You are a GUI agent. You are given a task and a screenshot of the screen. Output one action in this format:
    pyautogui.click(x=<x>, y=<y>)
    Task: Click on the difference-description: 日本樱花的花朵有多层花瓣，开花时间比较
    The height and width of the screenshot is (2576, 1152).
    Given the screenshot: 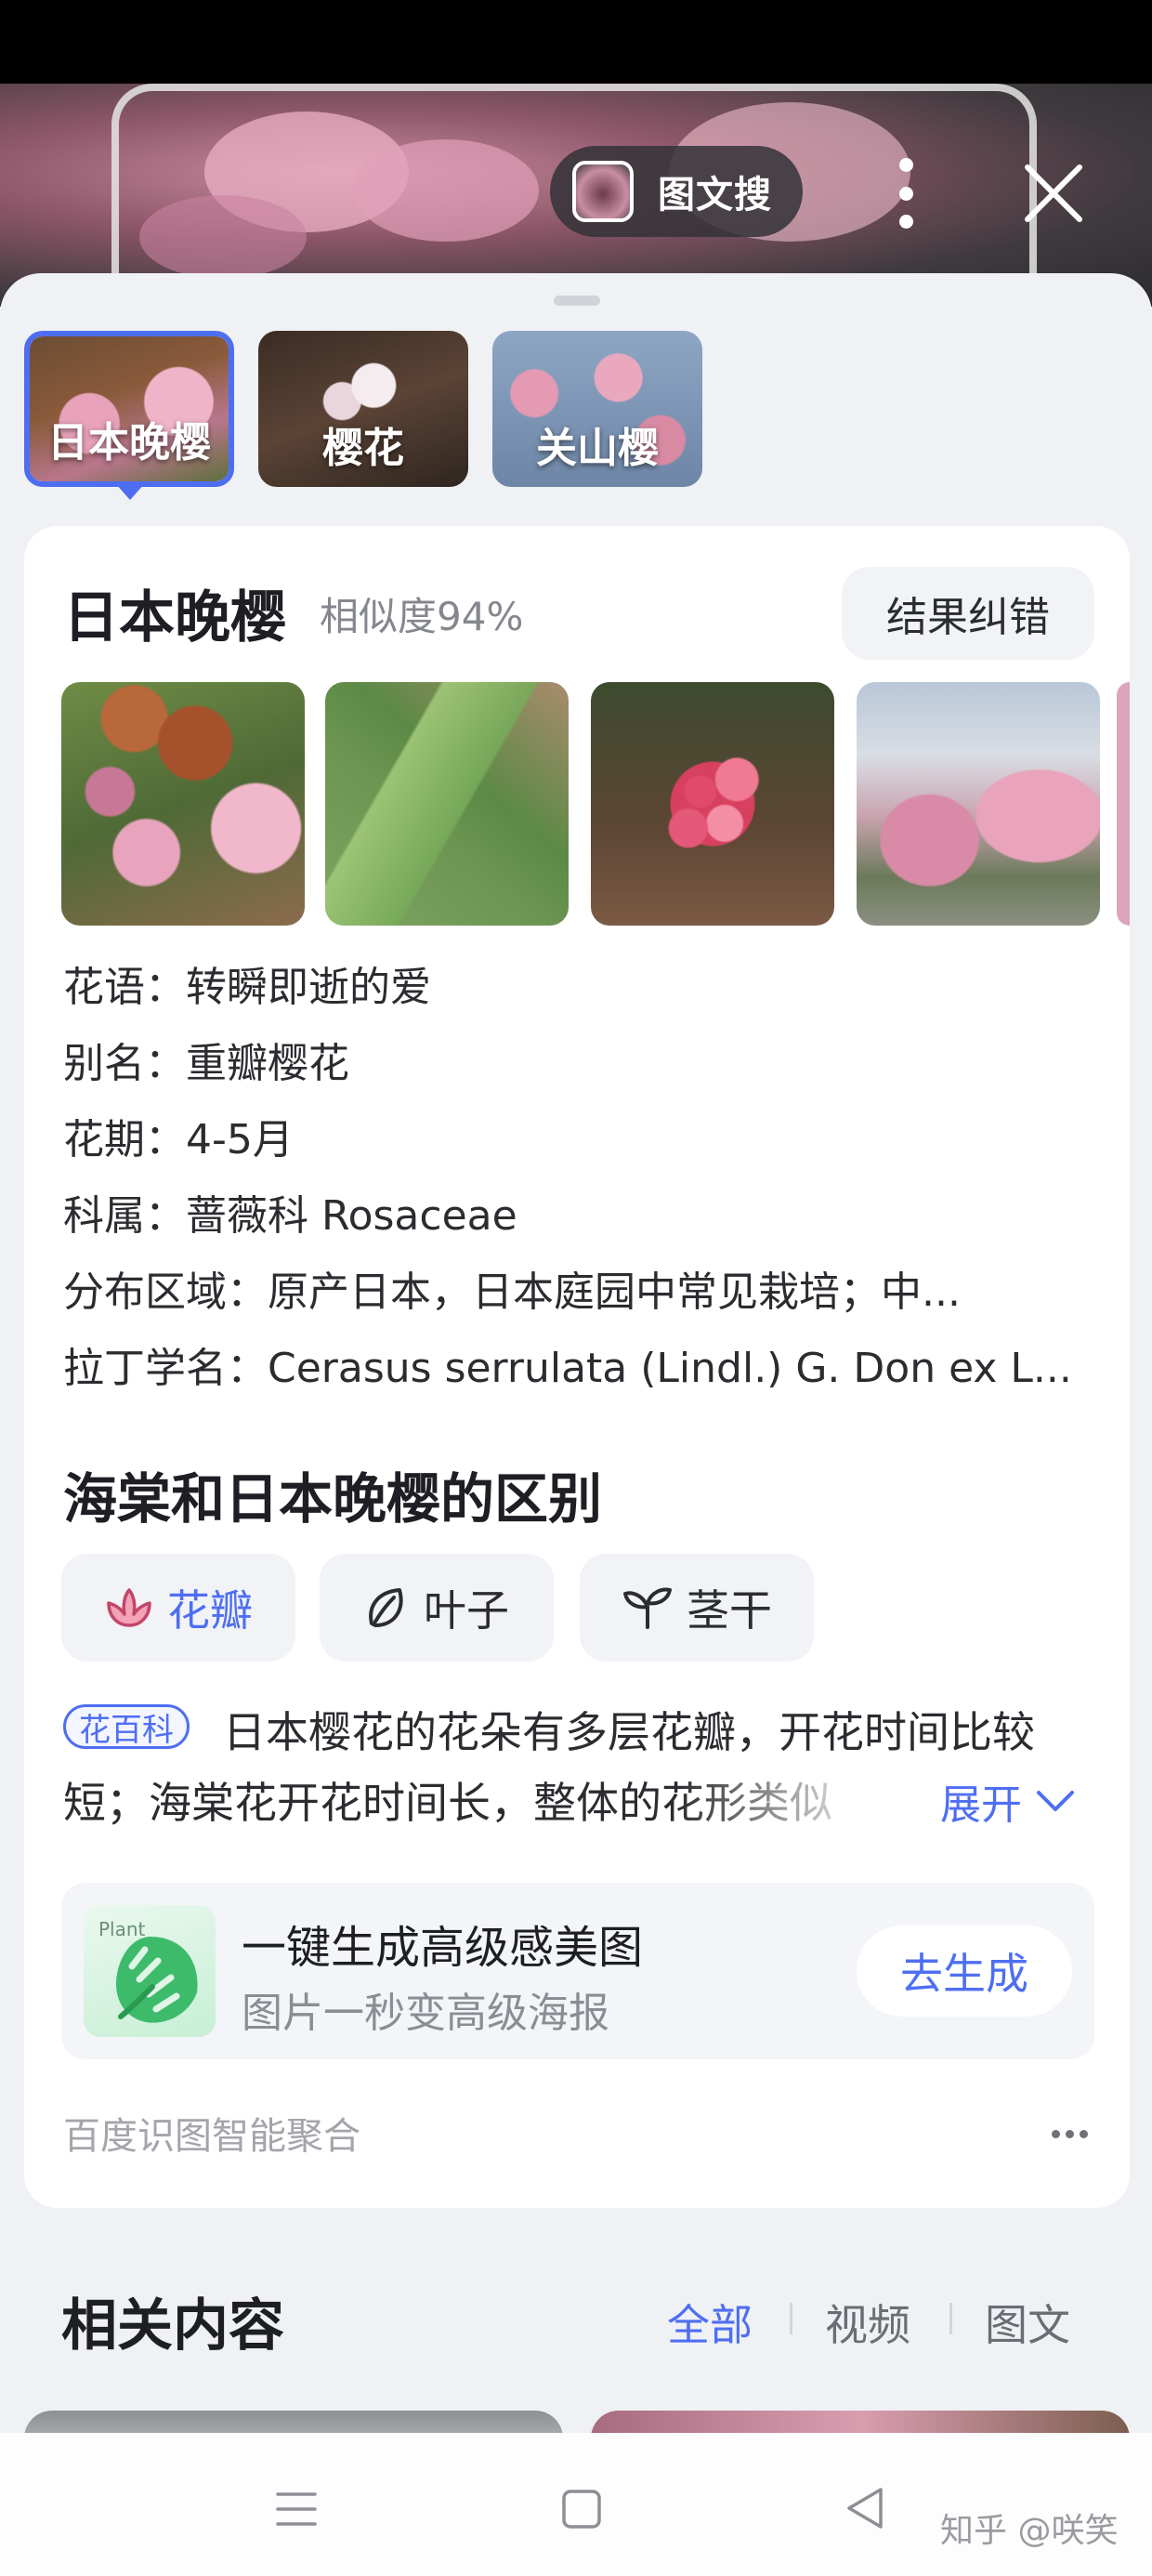 What is the action you would take?
    pyautogui.click(x=629, y=1732)
    